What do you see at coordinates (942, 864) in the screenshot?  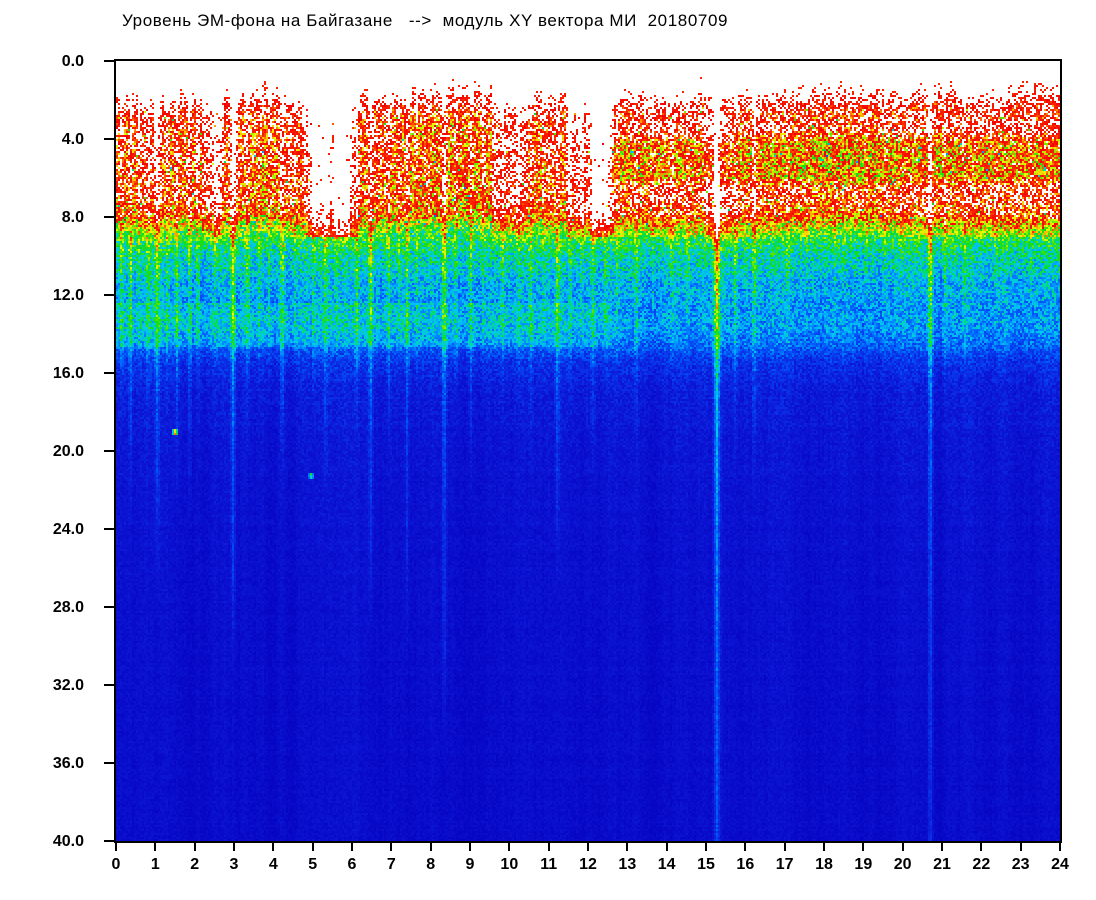 I see `x-tick-label: 21` at bounding box center [942, 864].